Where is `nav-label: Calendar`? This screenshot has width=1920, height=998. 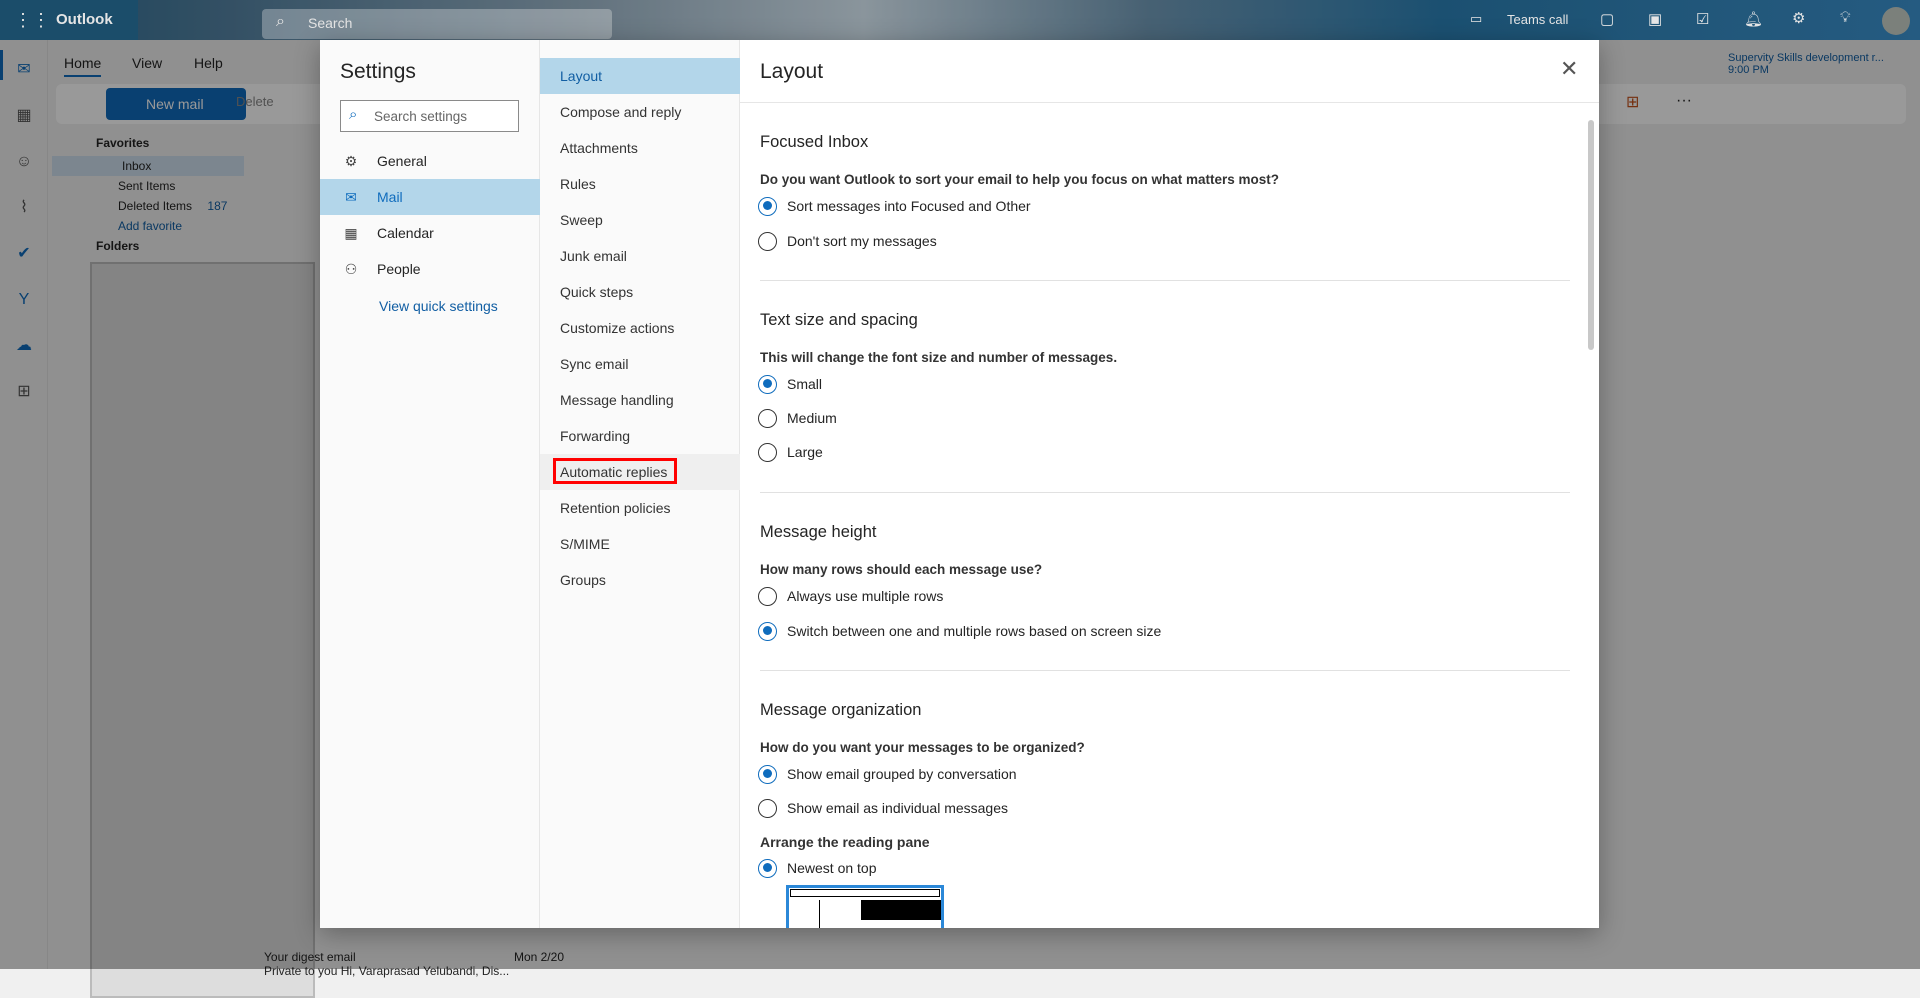
nav-label: Calendar is located at coordinates (405, 233).